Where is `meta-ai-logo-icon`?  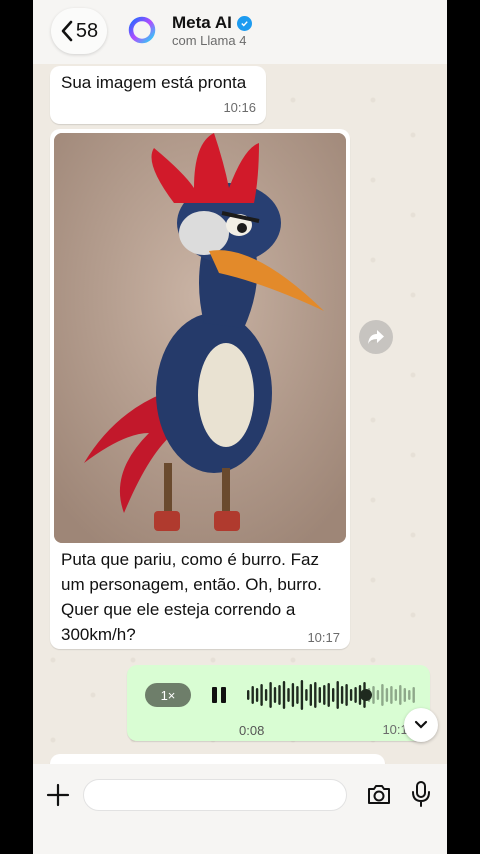 meta-ai-logo-icon is located at coordinates (142, 30).